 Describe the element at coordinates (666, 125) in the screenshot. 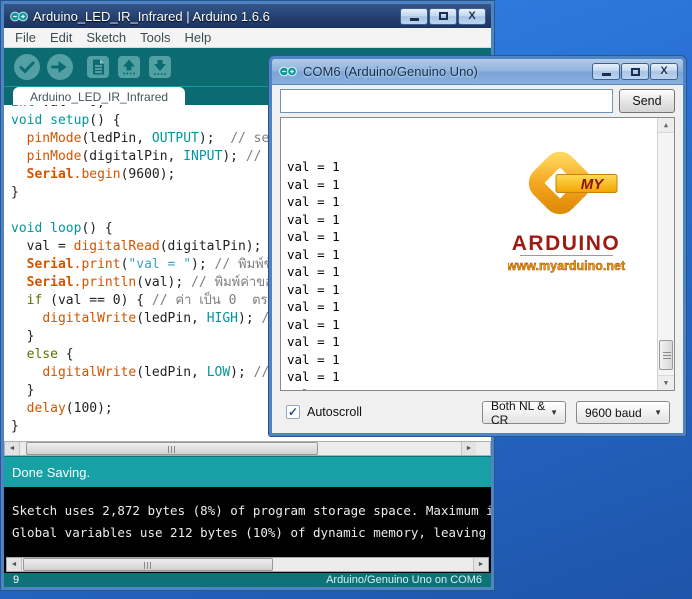

I see `scroll-up-icon: ▲` at that location.